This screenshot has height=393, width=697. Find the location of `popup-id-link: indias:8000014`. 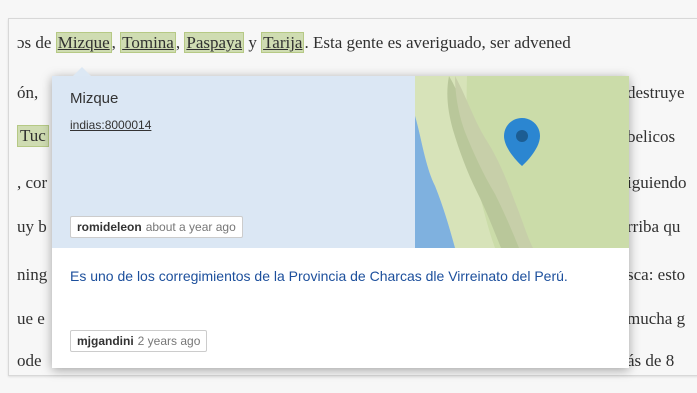

popup-id-link: indias:8000014 is located at coordinates (110, 125).